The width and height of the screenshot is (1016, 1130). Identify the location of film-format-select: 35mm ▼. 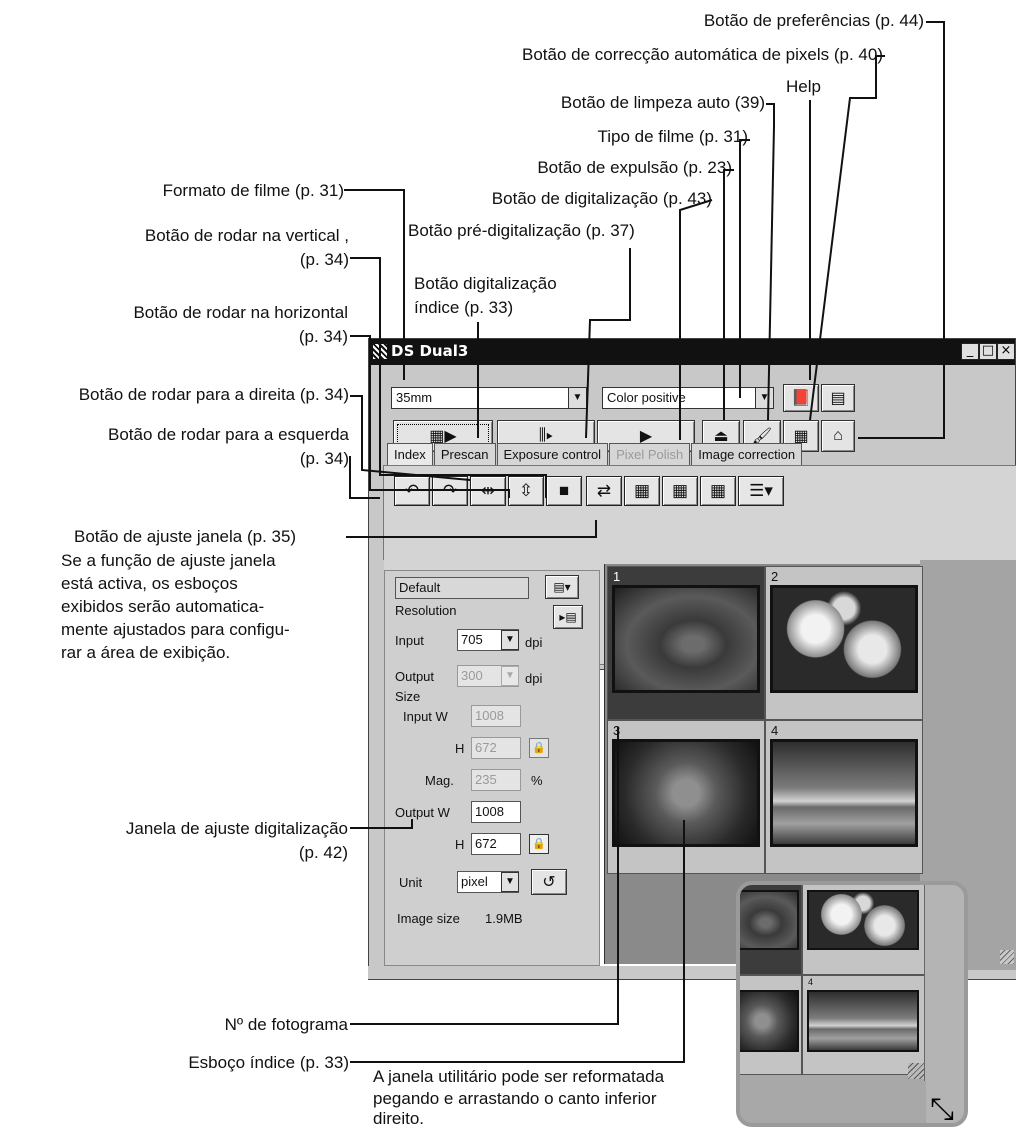
(489, 398).